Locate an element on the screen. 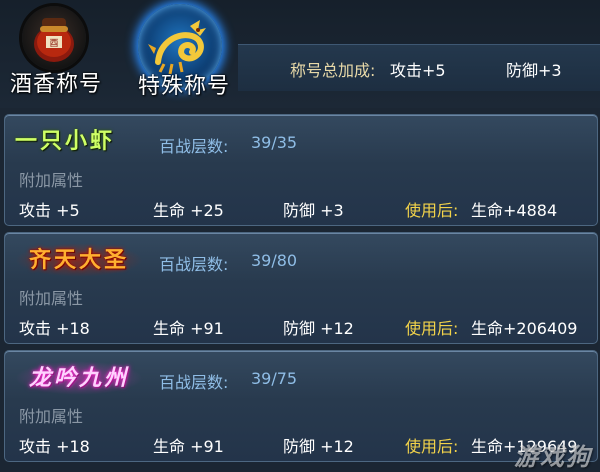  title-name: 一只小虾 is located at coordinates (65, 141).